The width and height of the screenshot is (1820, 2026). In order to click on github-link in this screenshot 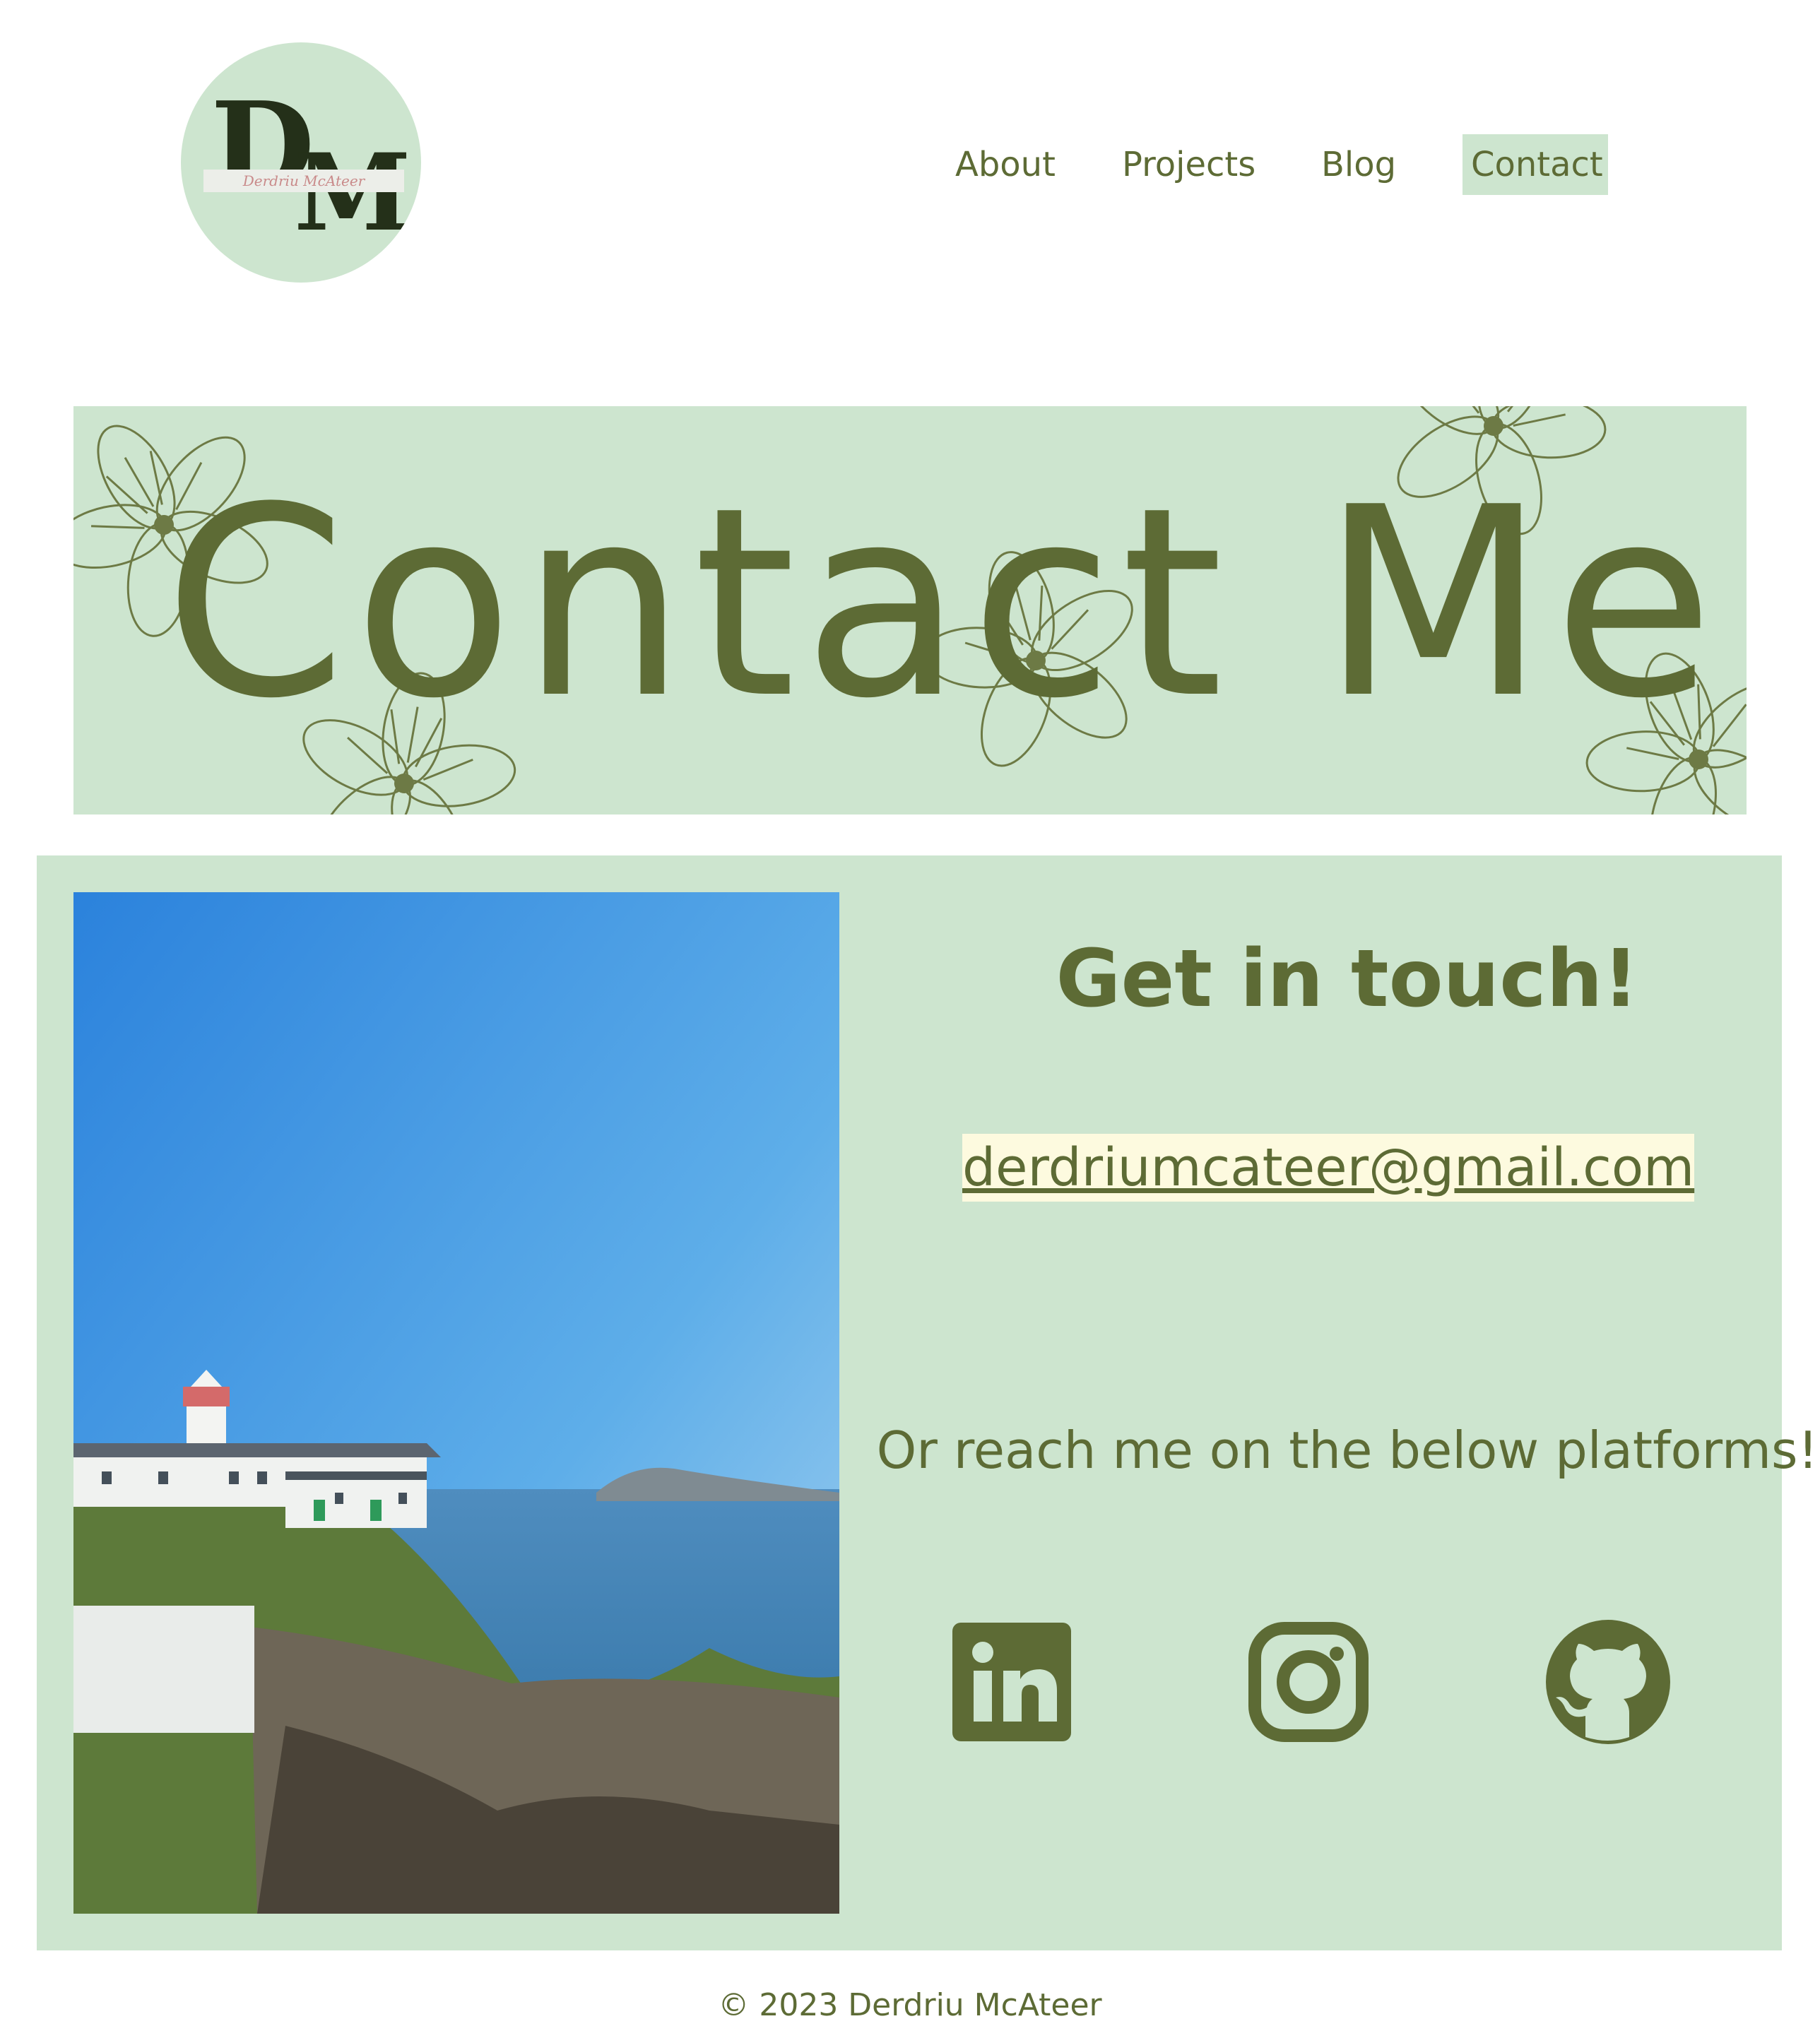, I will do `click(1608, 1682)`.